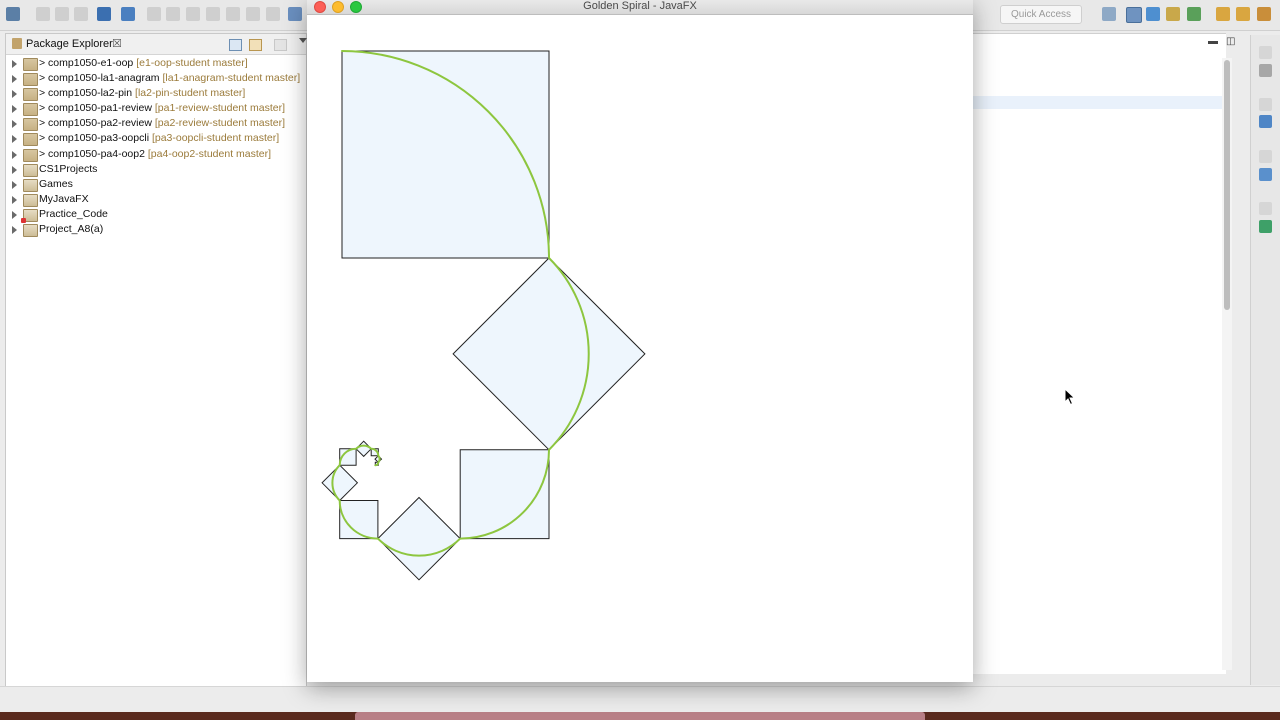 The width and height of the screenshot is (1280, 720). I want to click on git-branch-label: [la2-pin-student master], so click(189, 93).